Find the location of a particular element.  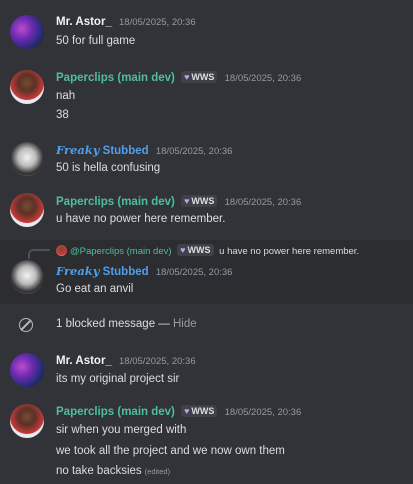

hide-link: Hide is located at coordinates (185, 324).